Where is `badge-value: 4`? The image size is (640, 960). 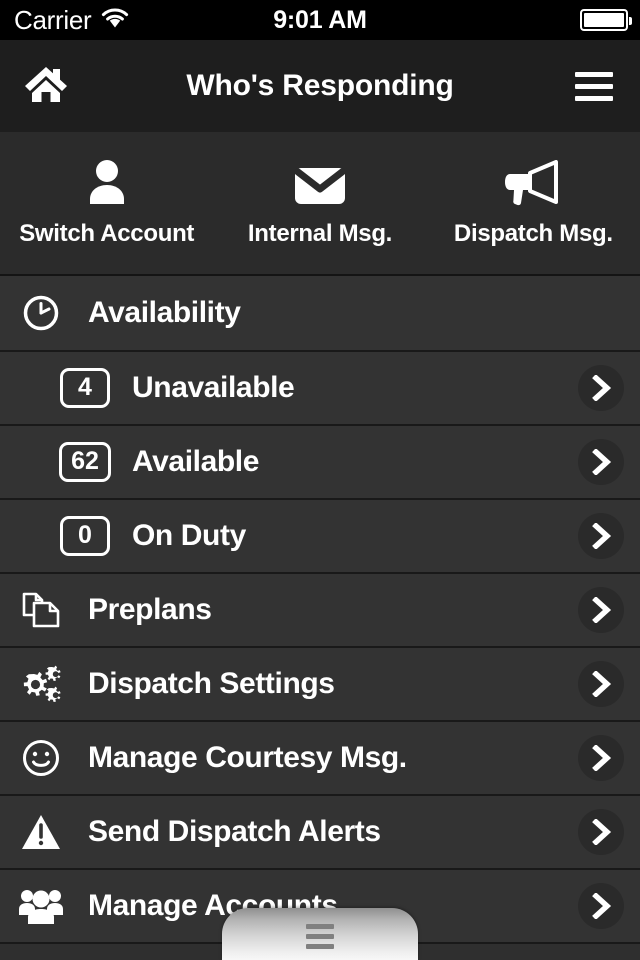
badge-value: 4 is located at coordinates (85, 388).